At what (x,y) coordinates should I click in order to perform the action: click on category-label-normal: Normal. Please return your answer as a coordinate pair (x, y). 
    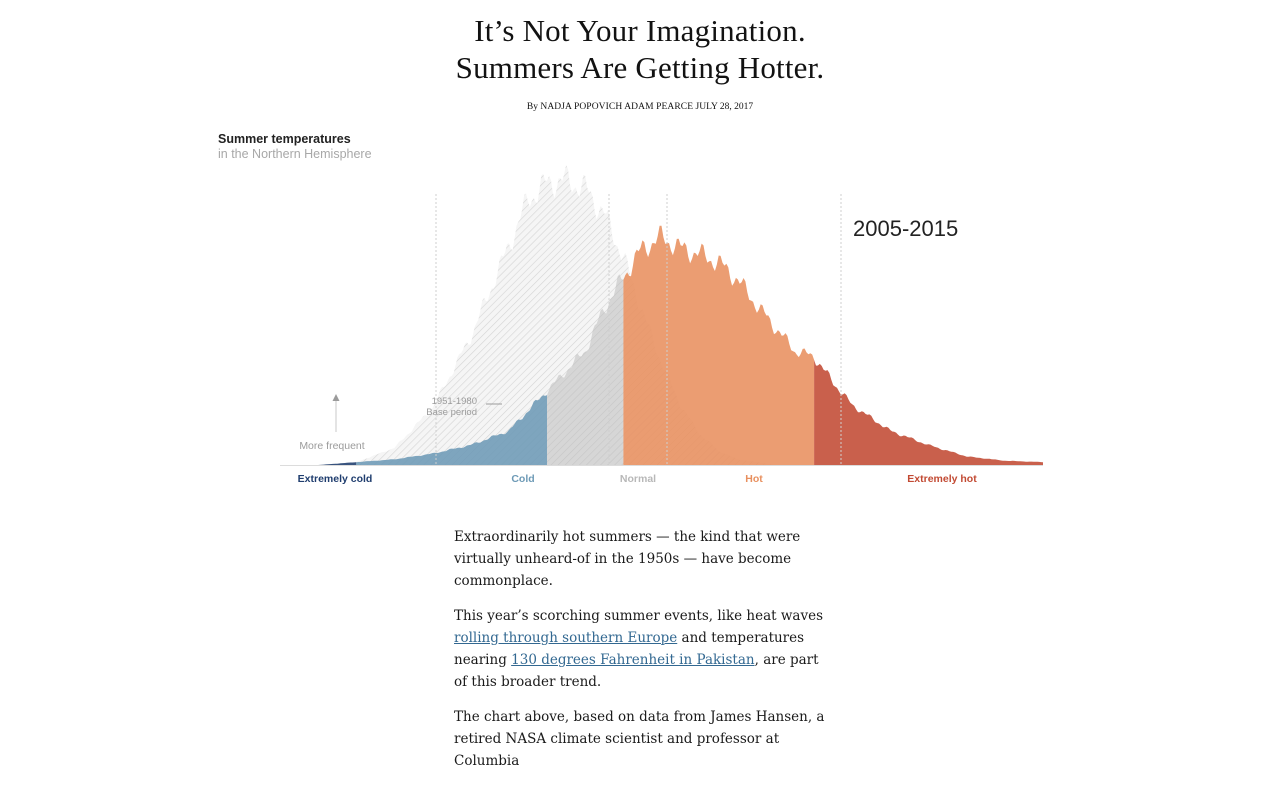
    Looking at the image, I should click on (638, 479).